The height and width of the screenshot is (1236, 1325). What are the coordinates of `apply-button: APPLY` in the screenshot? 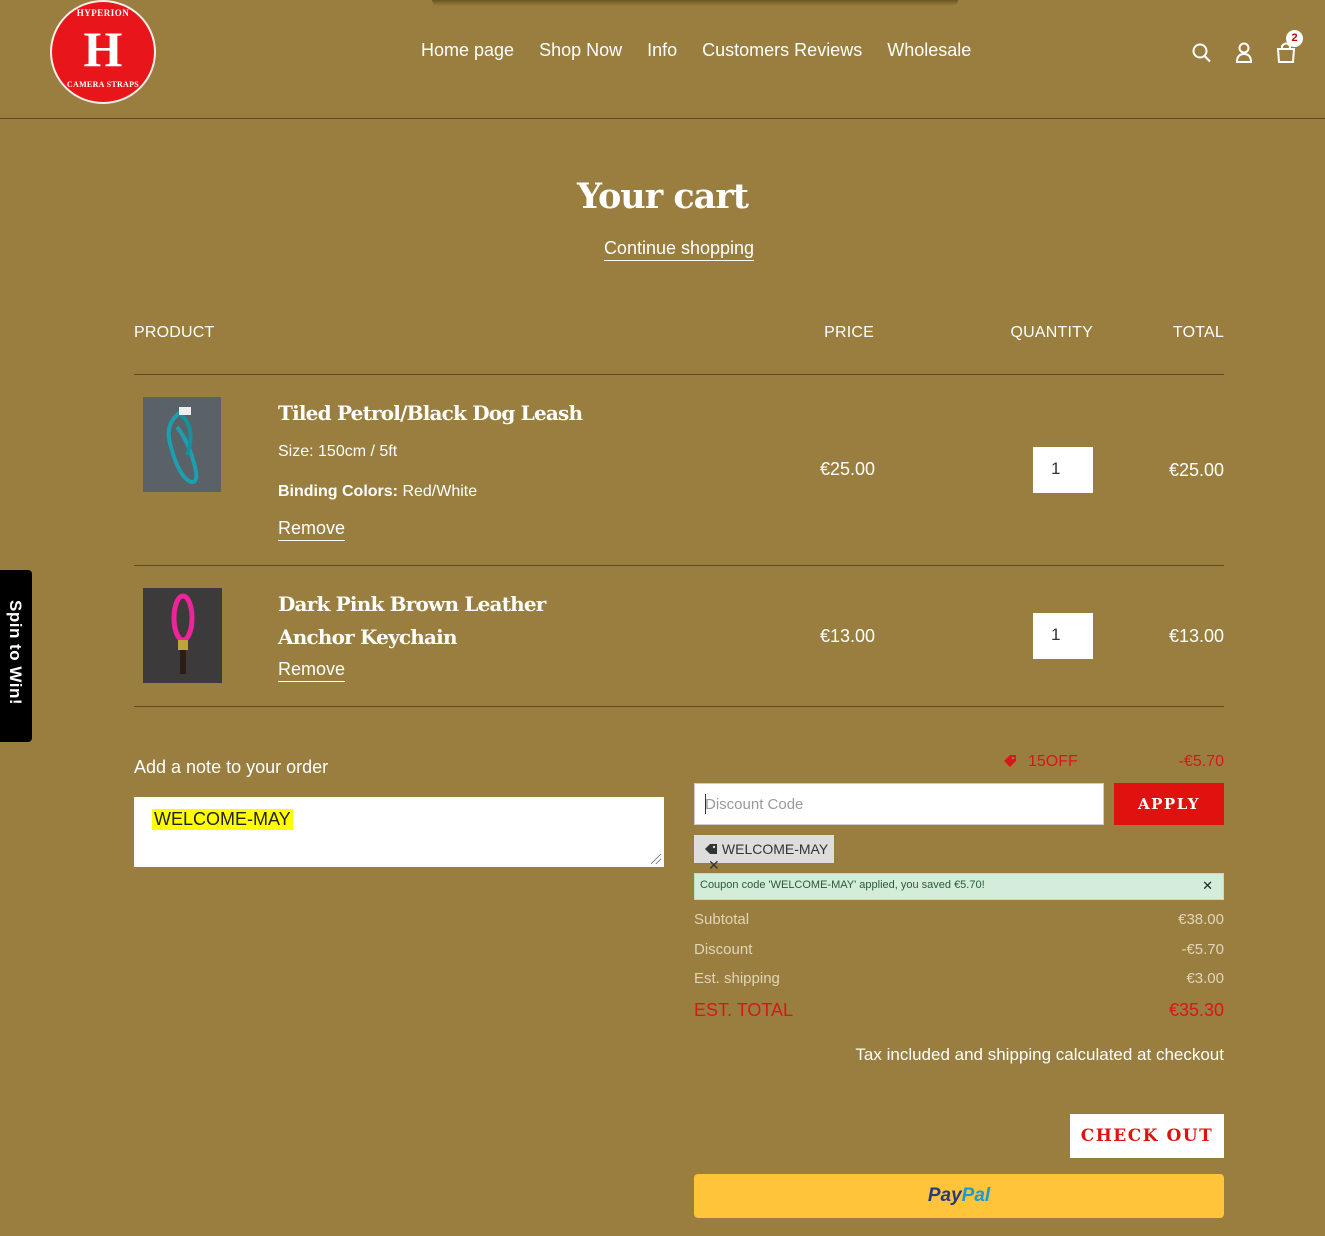 It's located at (1169, 804).